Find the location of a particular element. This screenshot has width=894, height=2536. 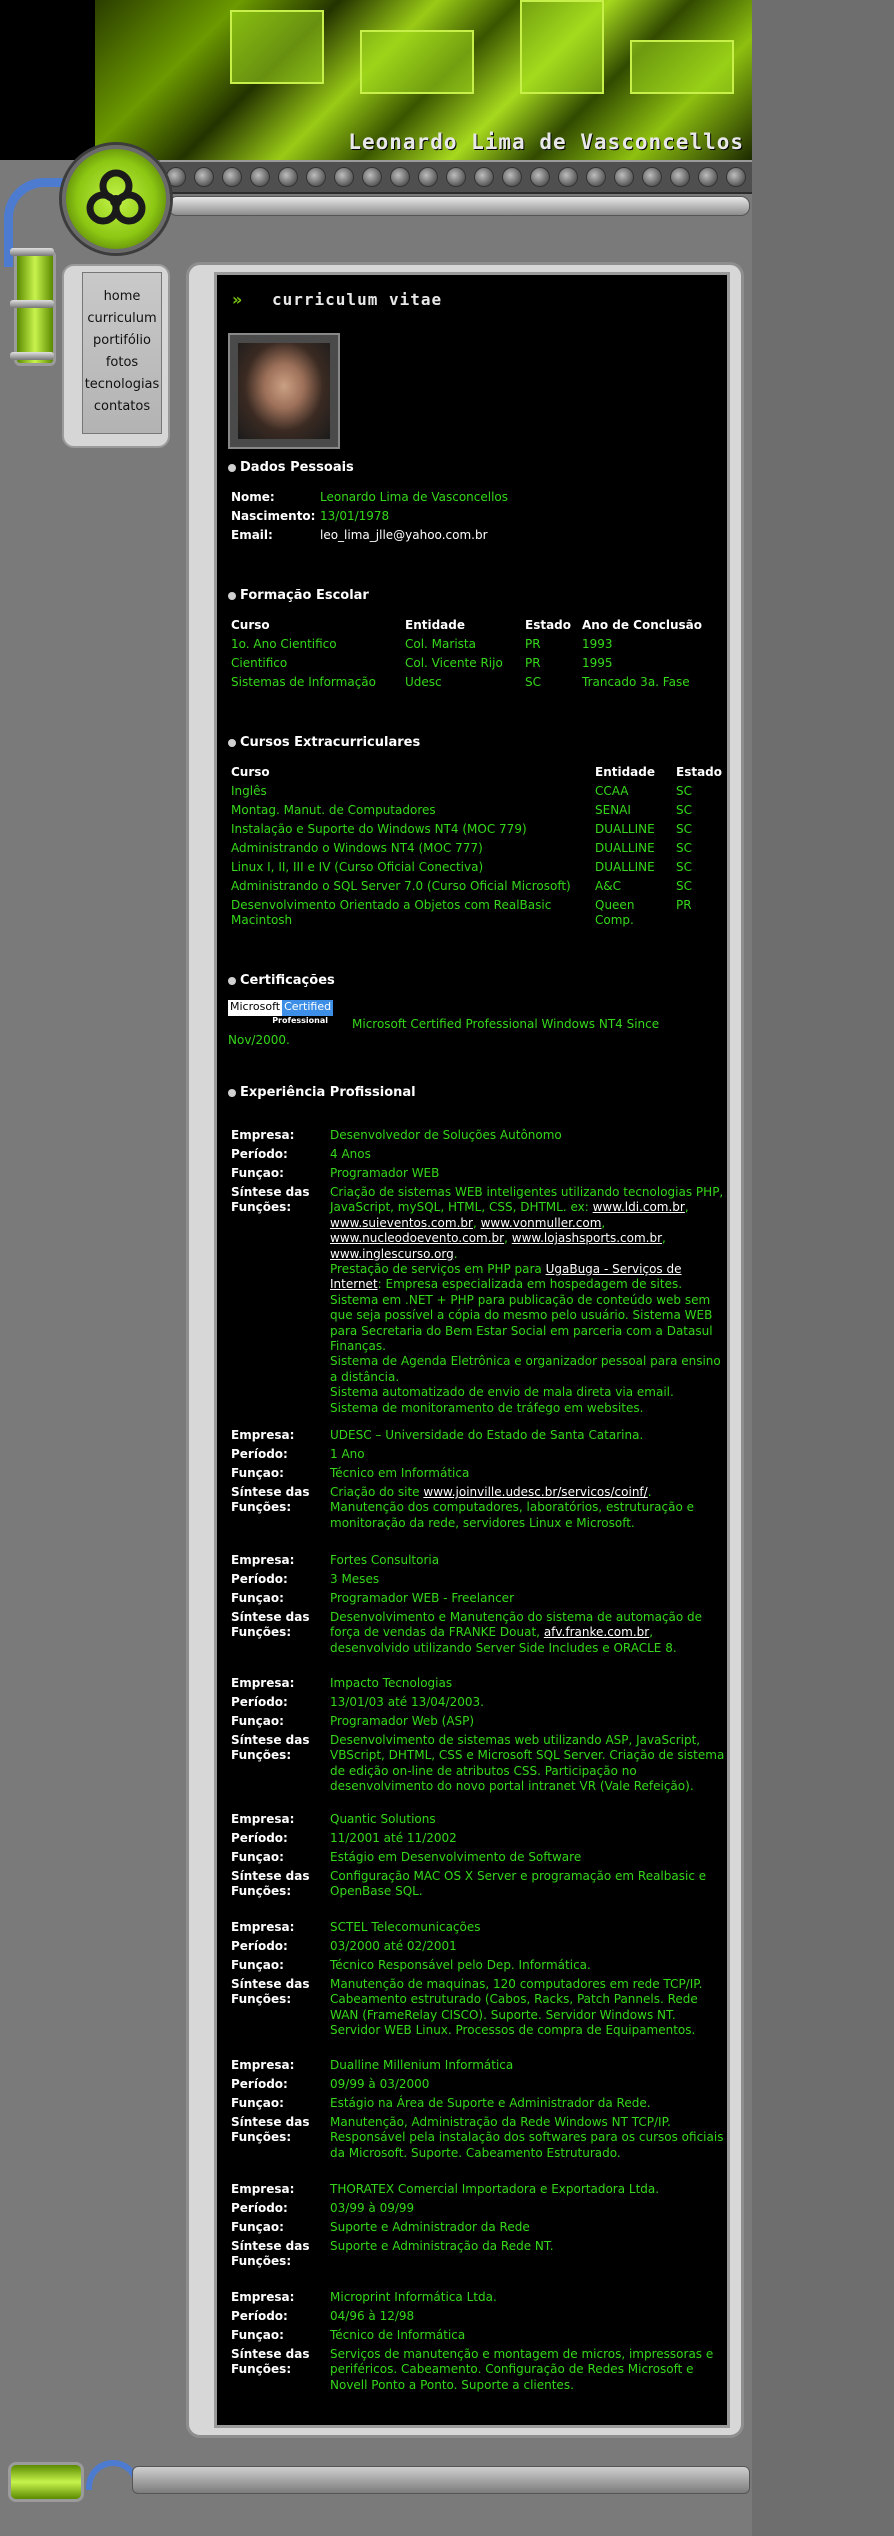

section-cursos: Cursos Extracurriculares is located at coordinates (324, 742).